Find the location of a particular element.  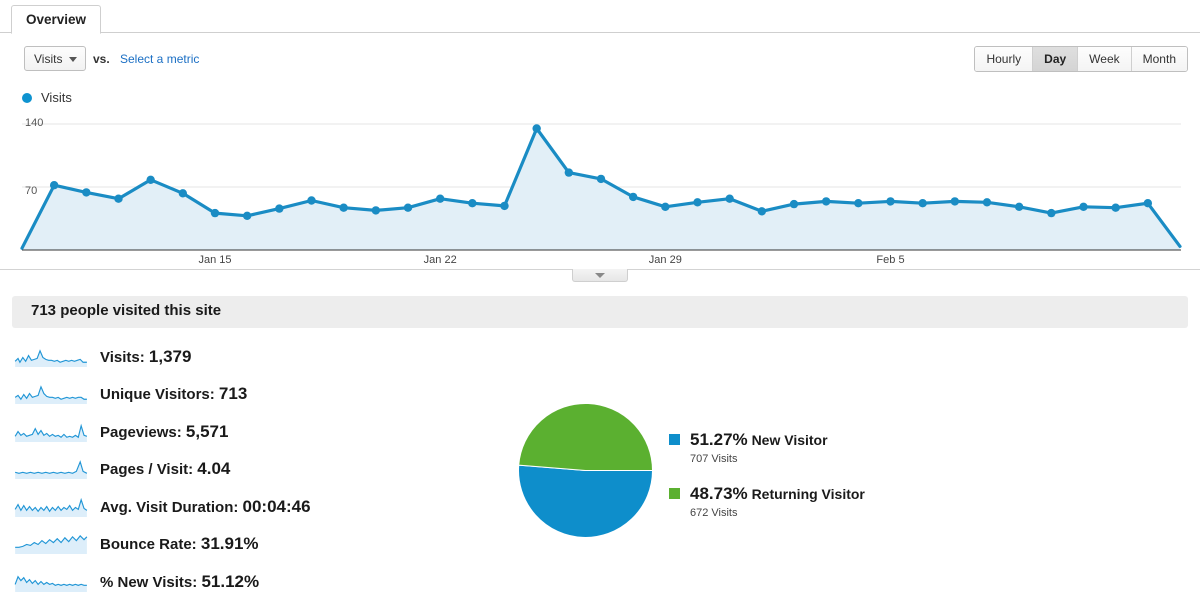

select-a-metric-link: Select a metric is located at coordinates (159, 59).